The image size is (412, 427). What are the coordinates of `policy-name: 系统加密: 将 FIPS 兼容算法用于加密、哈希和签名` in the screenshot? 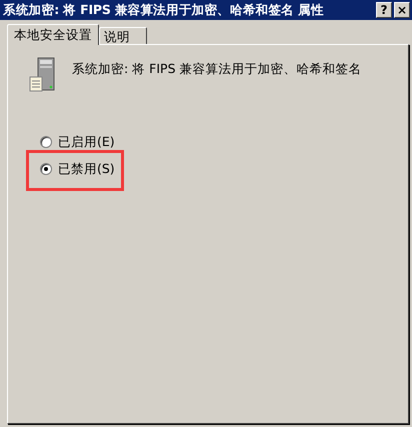 It's located at (217, 69).